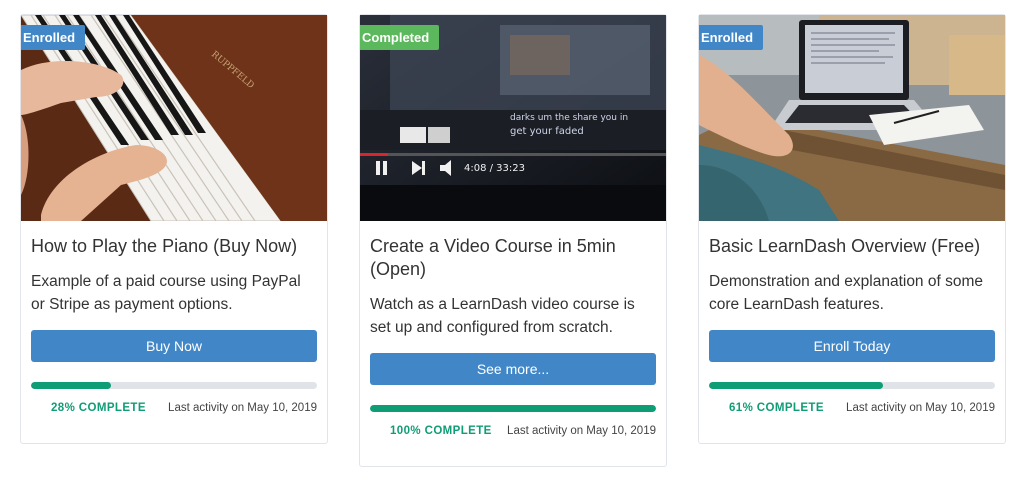 This screenshot has width=1024, height=483. I want to click on status-ribbon: Completed, so click(400, 40).